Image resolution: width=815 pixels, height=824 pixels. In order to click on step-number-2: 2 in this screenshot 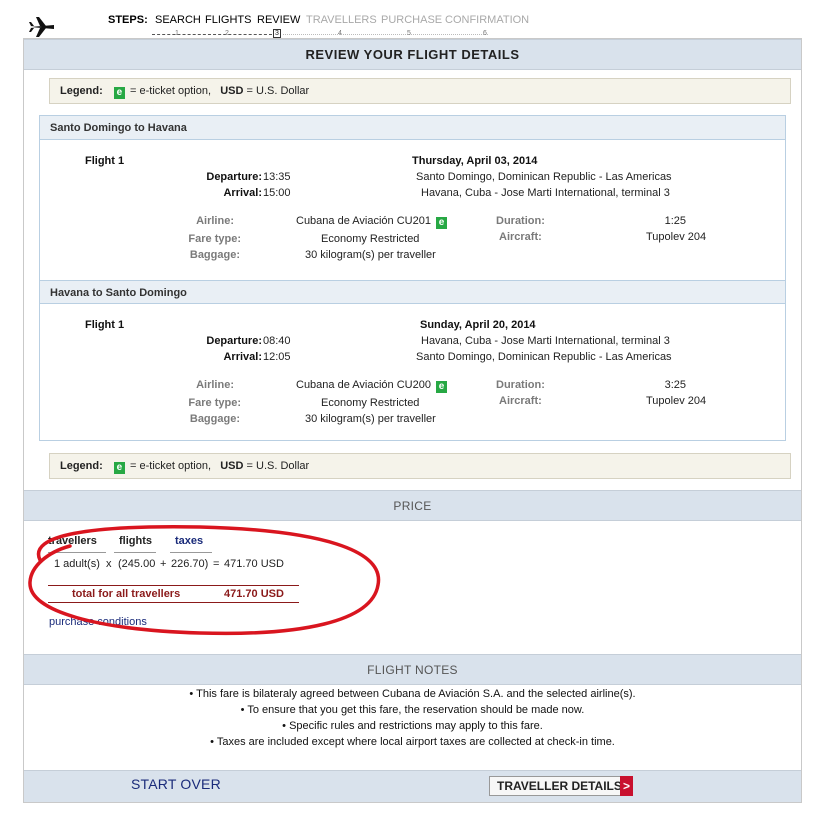, I will do `click(227, 33)`.